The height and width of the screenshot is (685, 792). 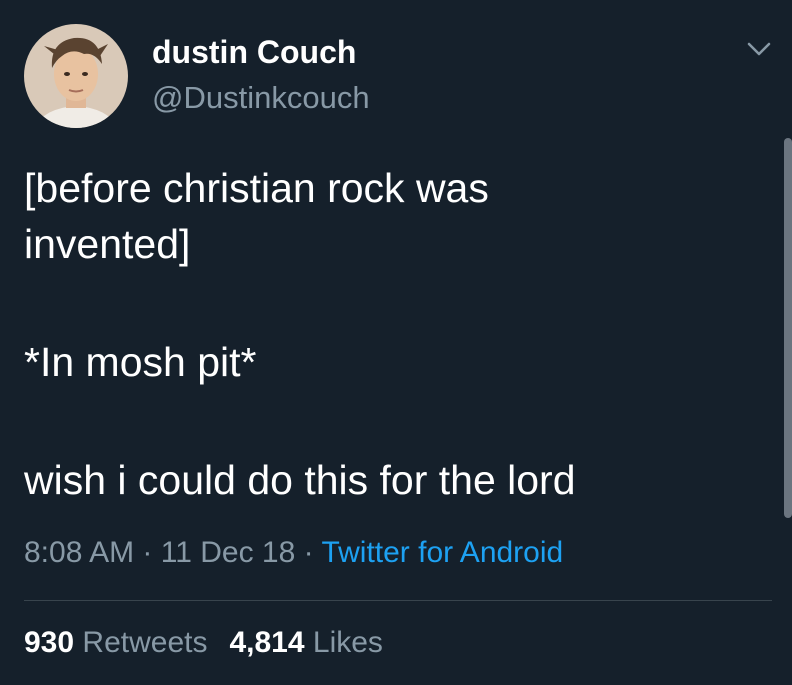 I want to click on tweet-source-link: Twitter for Android, so click(x=442, y=552).